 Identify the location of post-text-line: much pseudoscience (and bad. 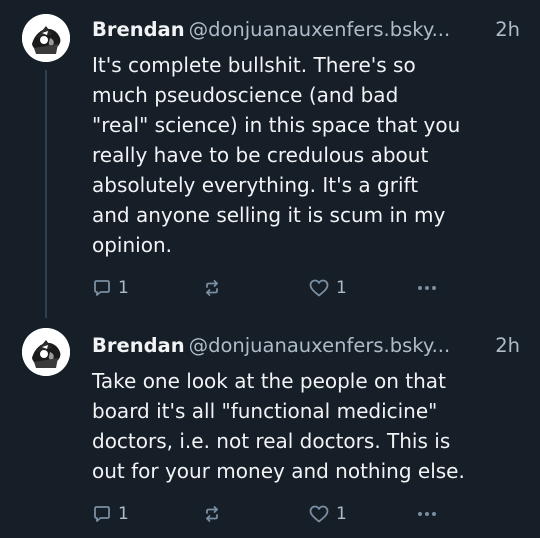
(245, 95).